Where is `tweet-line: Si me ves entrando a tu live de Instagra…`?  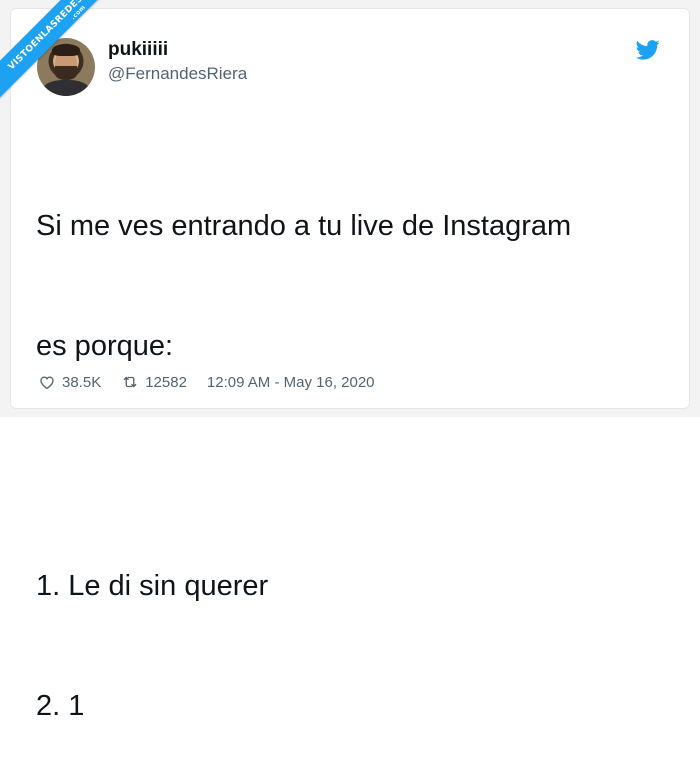 tweet-line: Si me ves entrando a tu live de Instagra… is located at coordinates (304, 226).